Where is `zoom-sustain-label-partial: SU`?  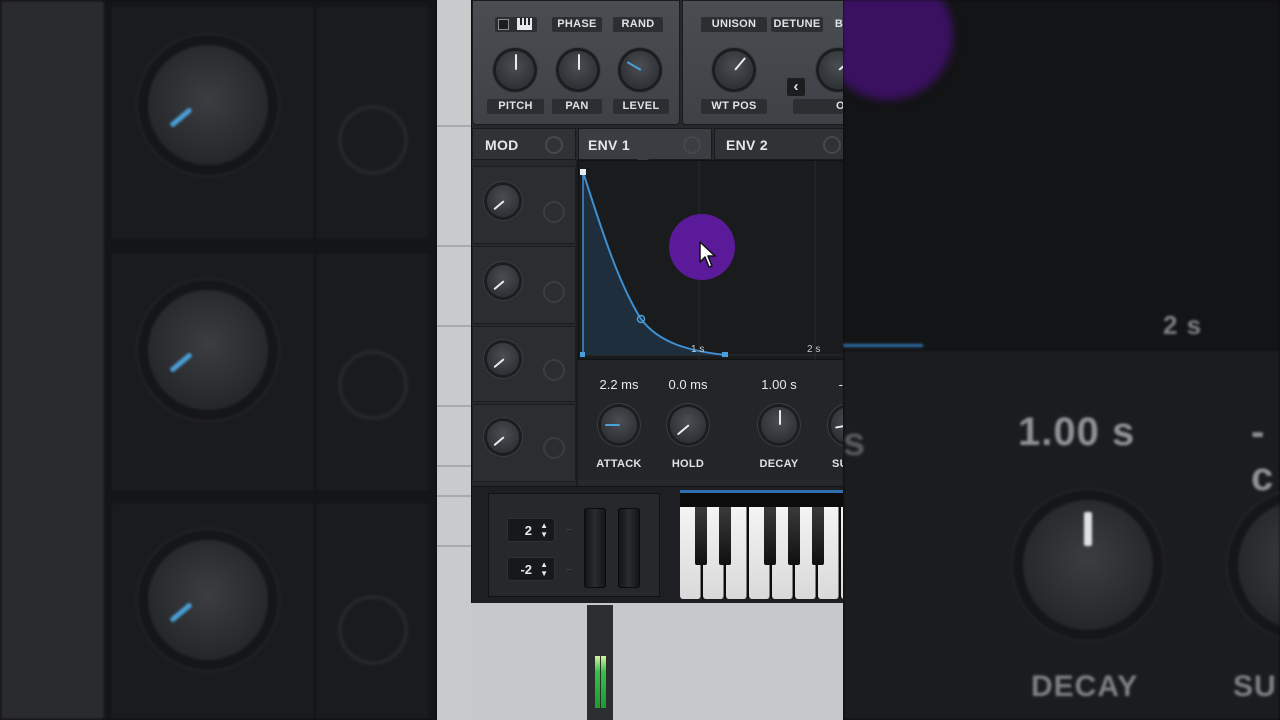
zoom-sustain-label-partial: SU is located at coordinates (1255, 686).